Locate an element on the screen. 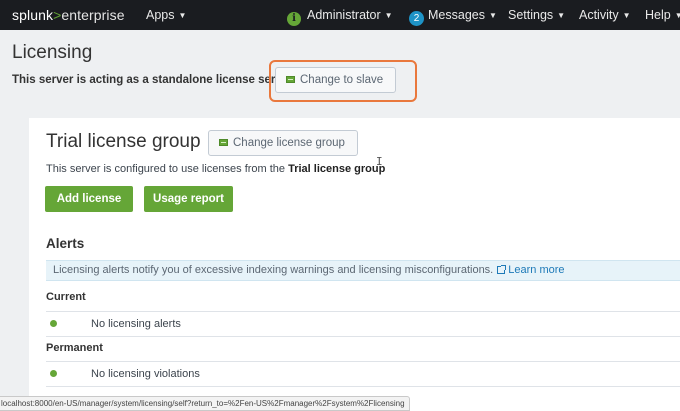 This screenshot has height=411, width=680. license-icon is located at coordinates (223, 142).